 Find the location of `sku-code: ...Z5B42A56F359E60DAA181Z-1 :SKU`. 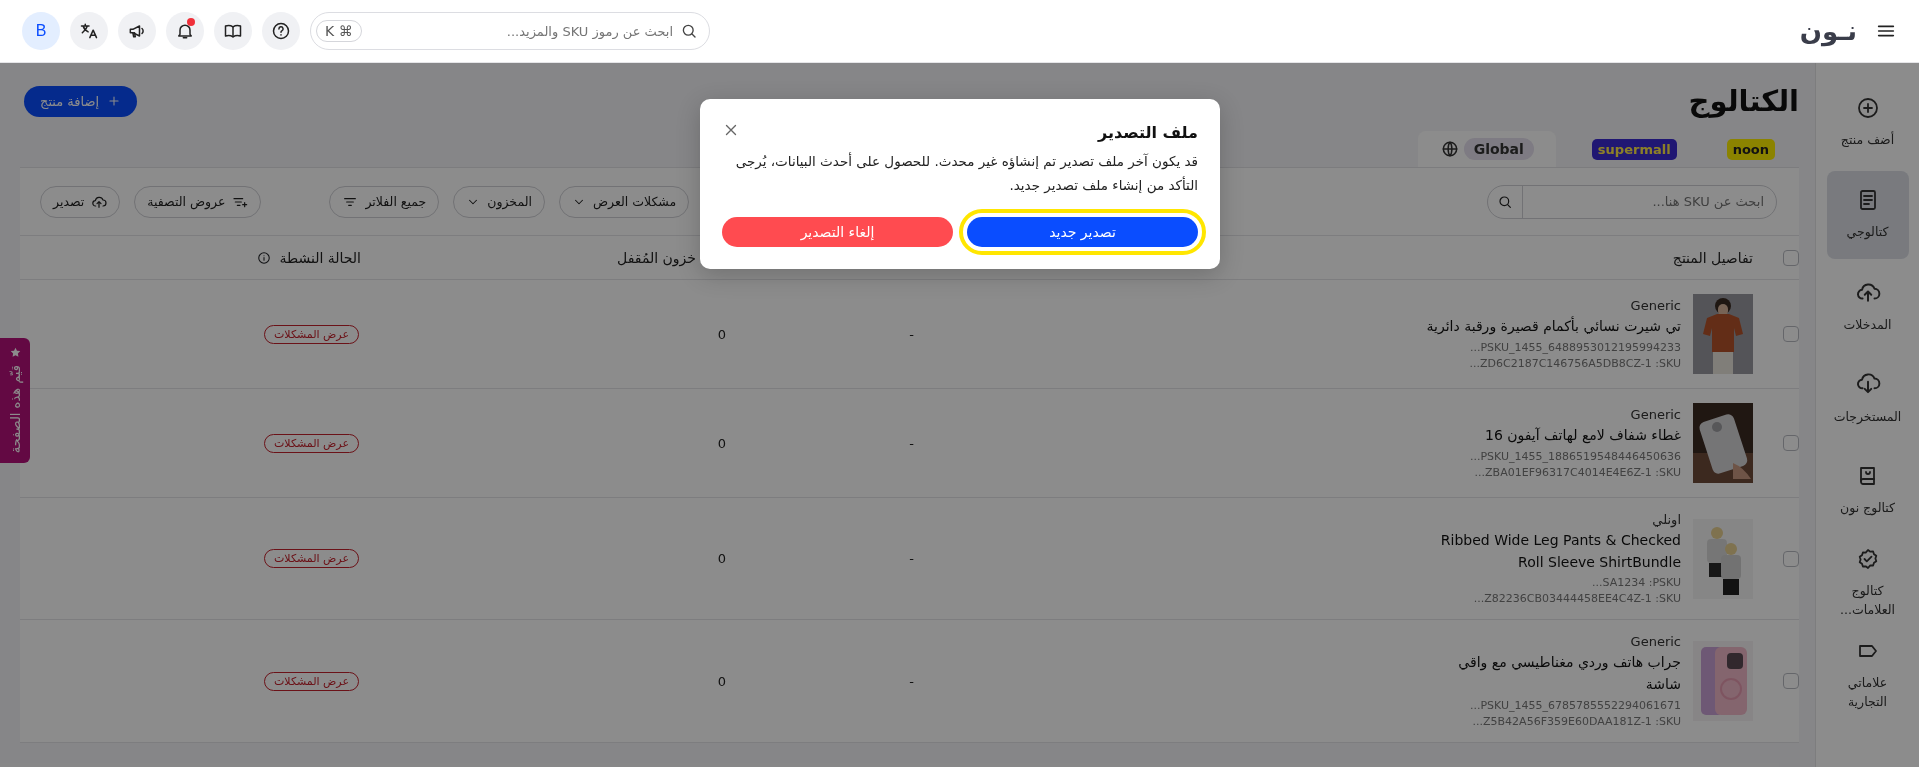

sku-code: ...Z5B42A56F359E60DAA181Z-1 :SKU is located at coordinates (1576, 721).